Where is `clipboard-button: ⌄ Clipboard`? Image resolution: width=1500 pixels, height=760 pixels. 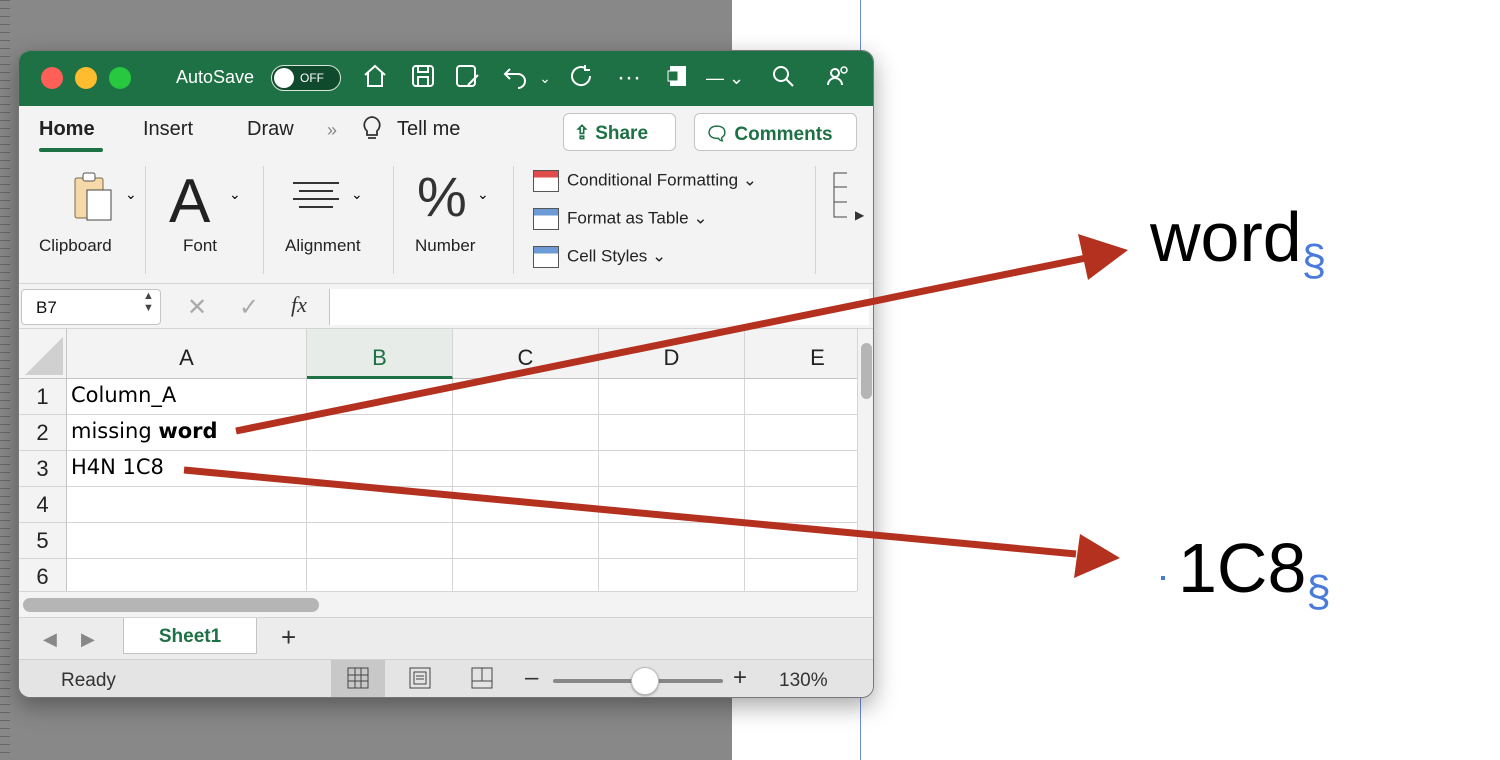
clipboard-button: ⌄ Clipboard is located at coordinates (94, 220).